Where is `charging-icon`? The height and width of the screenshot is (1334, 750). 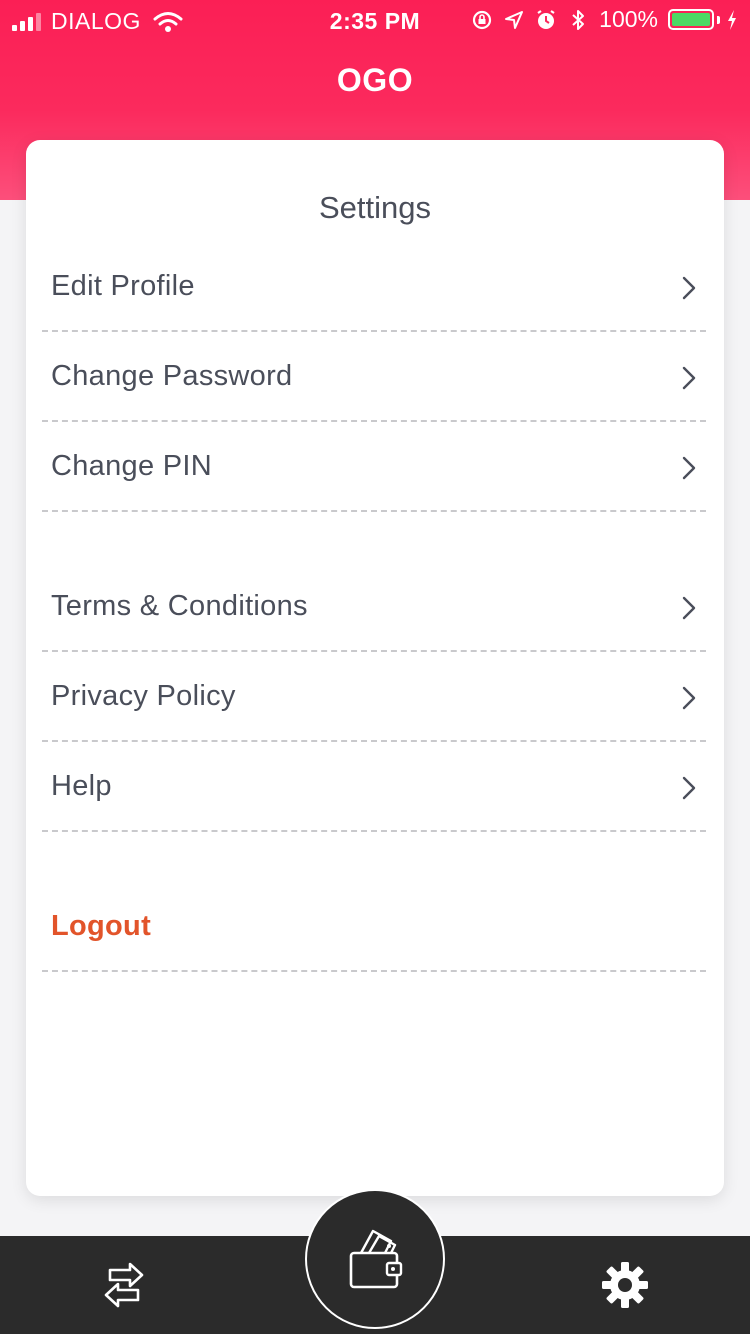
charging-icon is located at coordinates (732, 19).